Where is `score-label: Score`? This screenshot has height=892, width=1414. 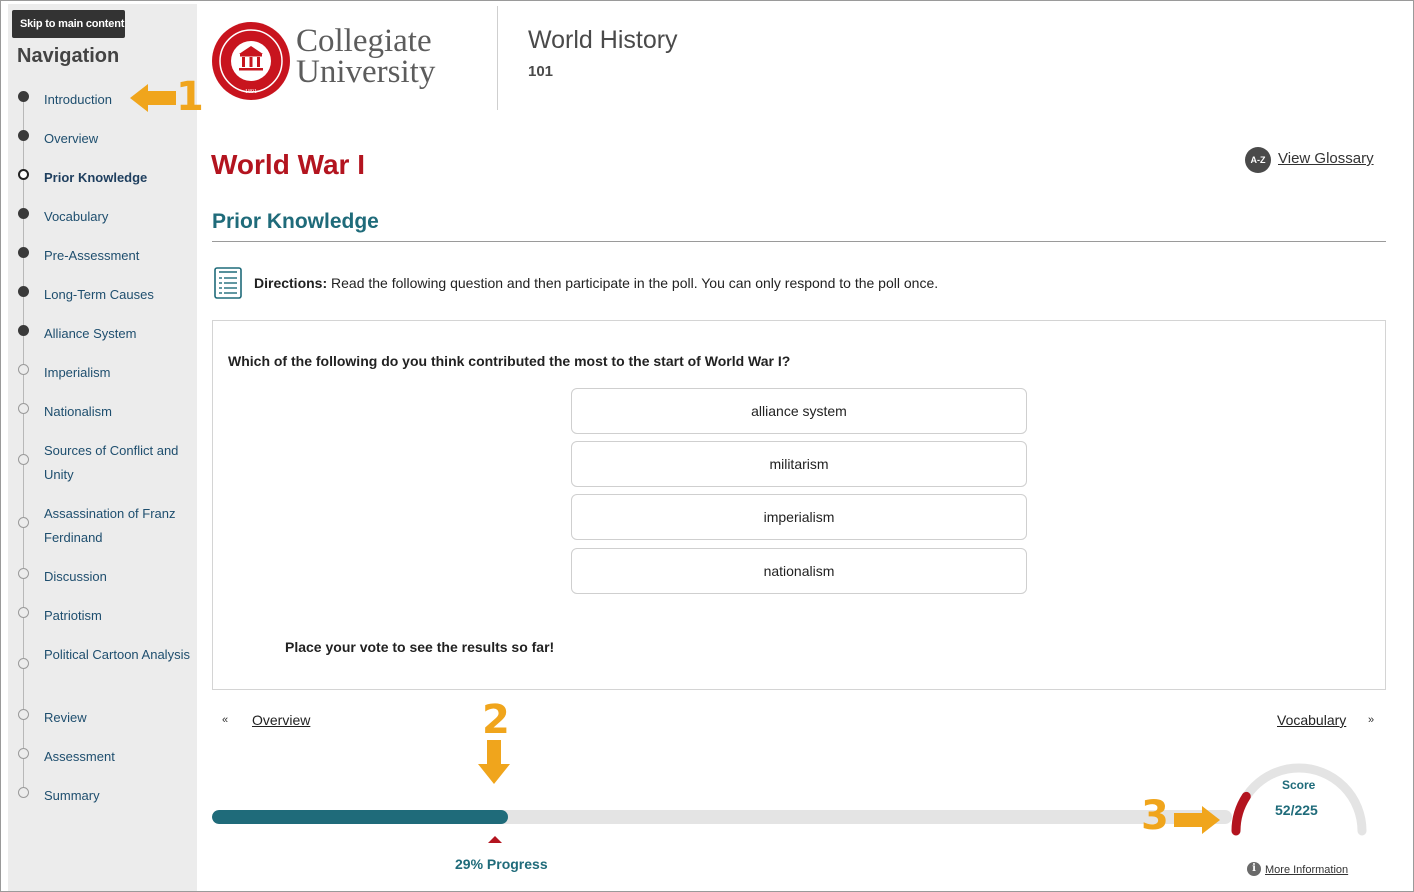 score-label: Score is located at coordinates (1299, 785).